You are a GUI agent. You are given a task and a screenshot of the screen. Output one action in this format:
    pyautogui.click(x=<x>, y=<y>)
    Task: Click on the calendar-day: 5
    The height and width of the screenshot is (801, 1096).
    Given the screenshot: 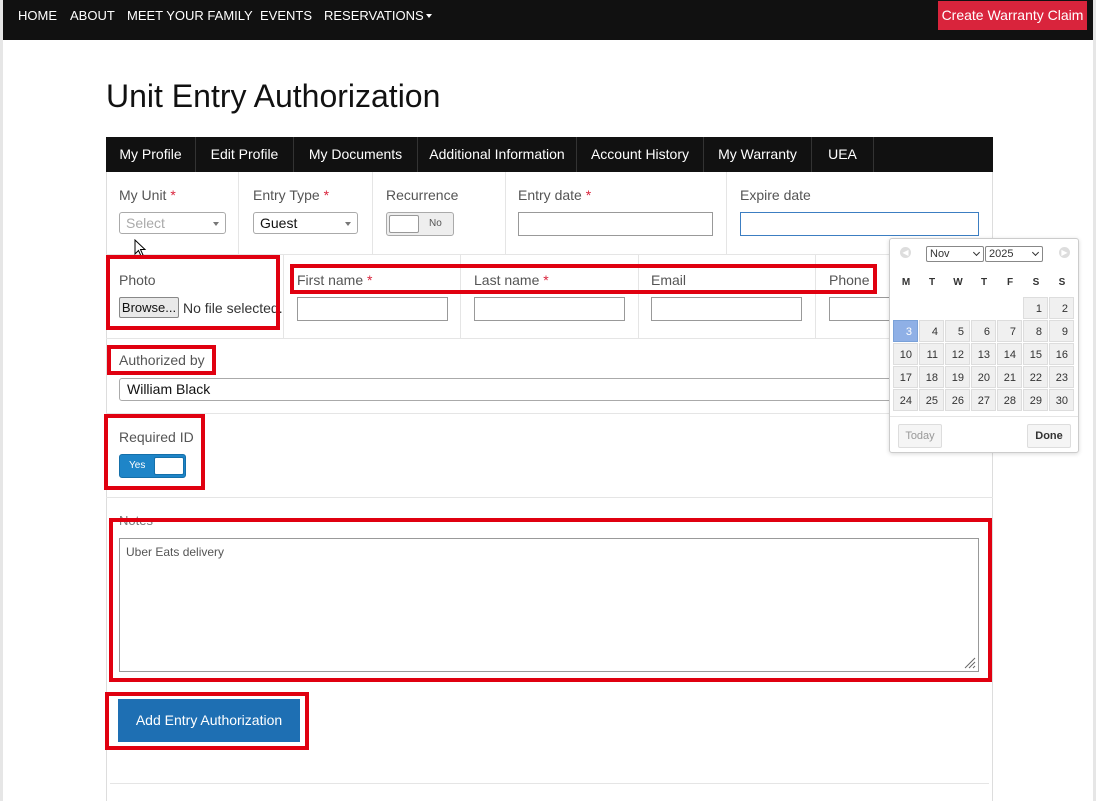 What is the action you would take?
    pyautogui.click(x=957, y=331)
    